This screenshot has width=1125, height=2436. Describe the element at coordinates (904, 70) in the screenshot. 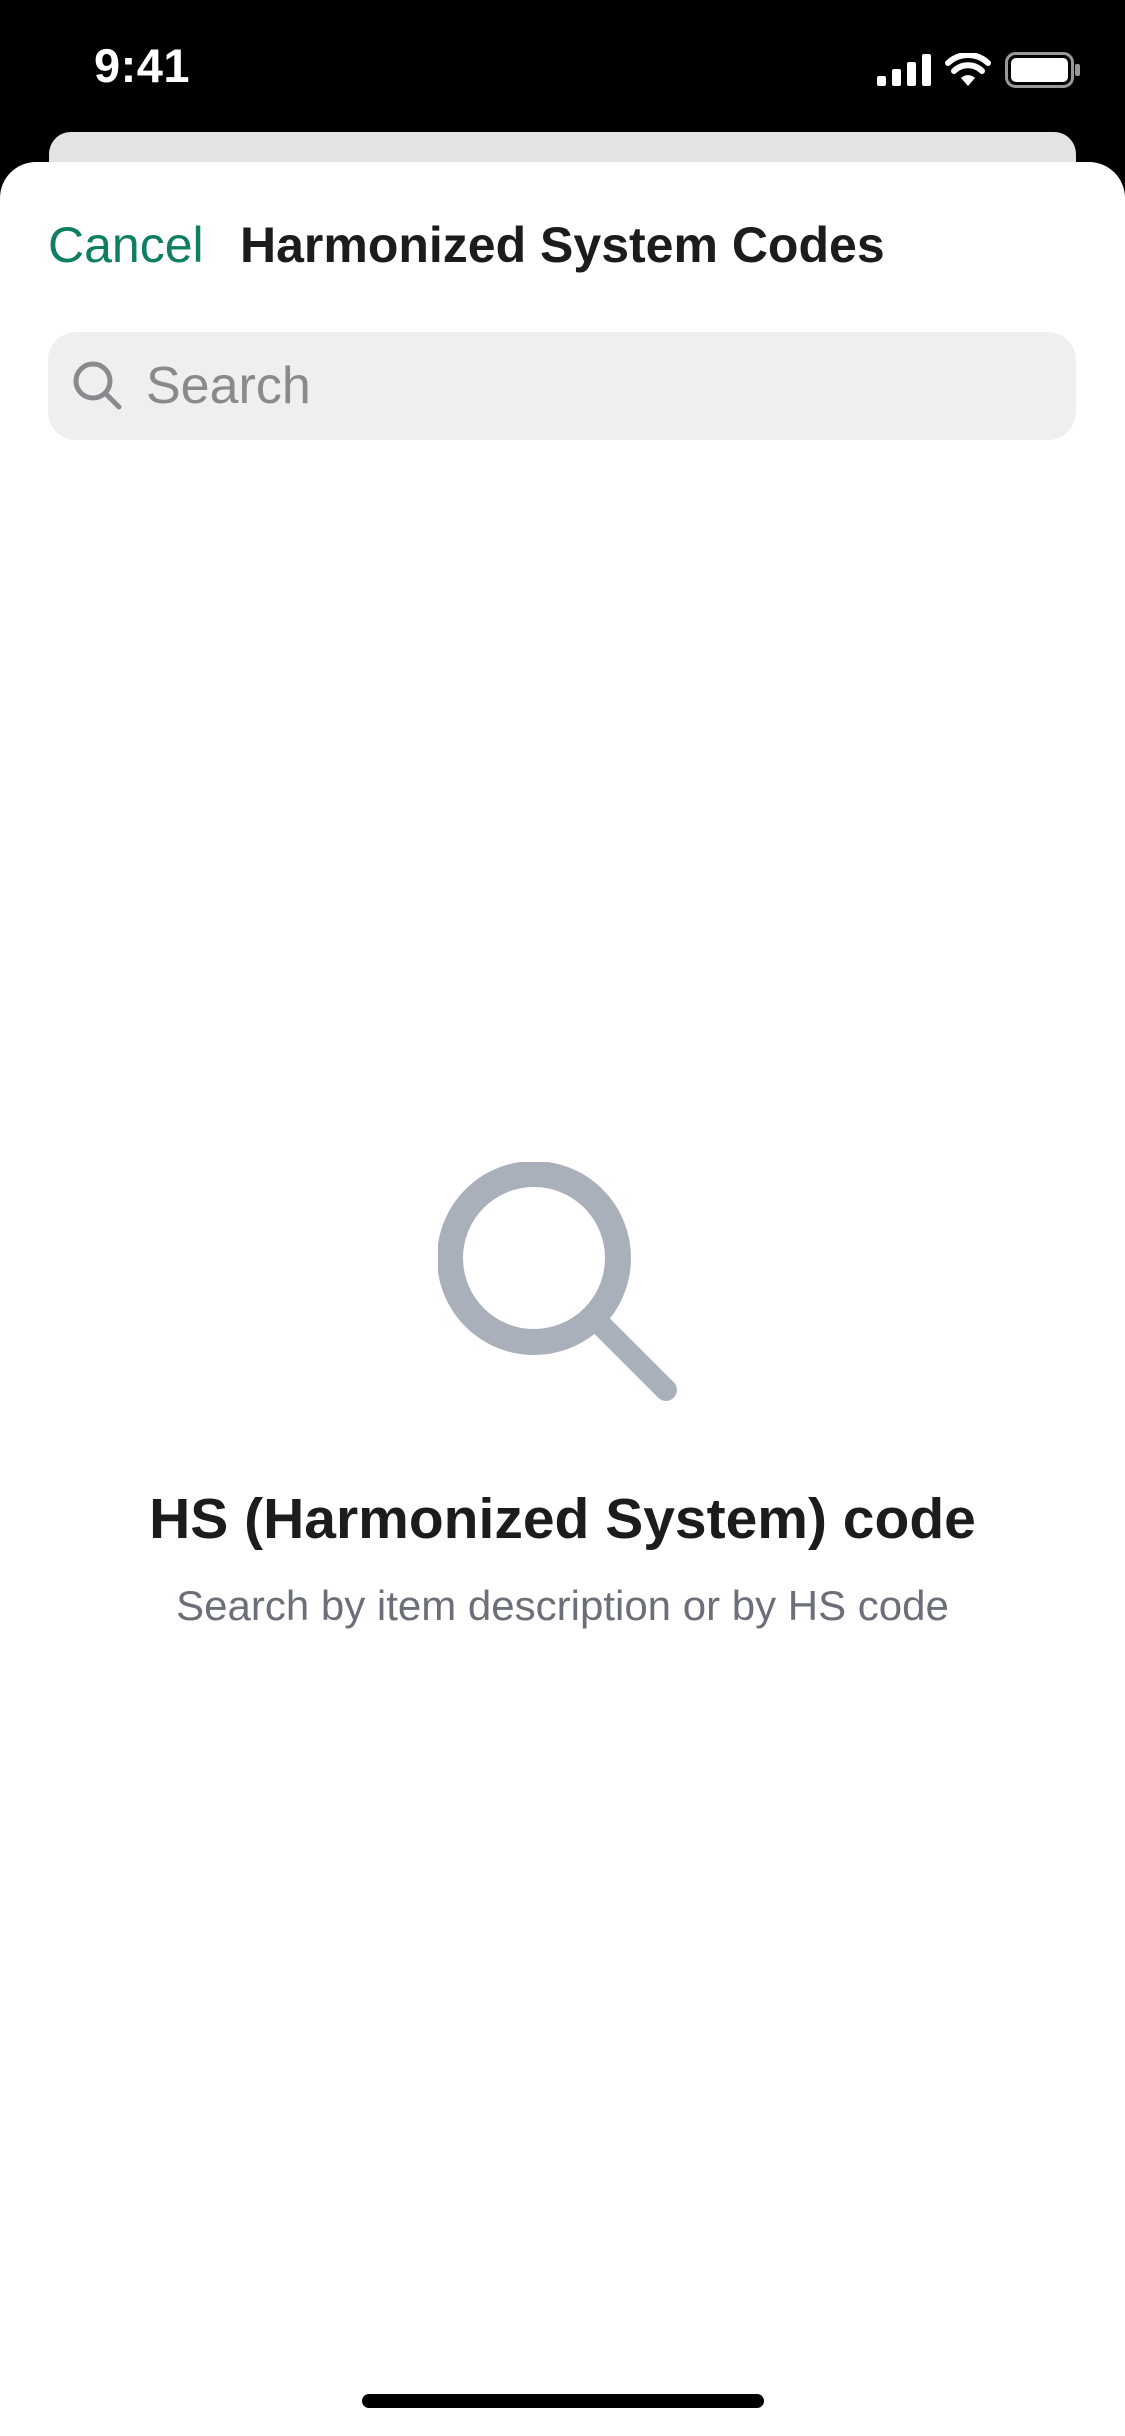

I see `cellular-signal-icon` at that location.